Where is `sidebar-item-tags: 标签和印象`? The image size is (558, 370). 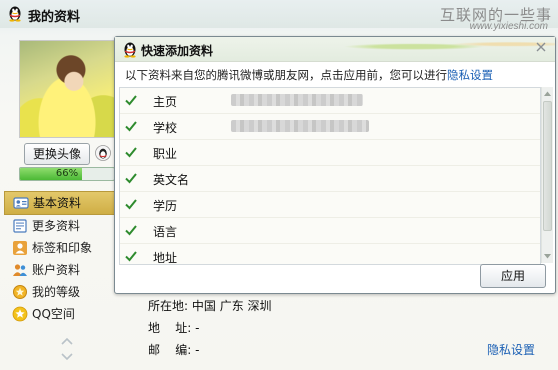
sidebar-item-tags: 标签和印象 is located at coordinates (60, 248).